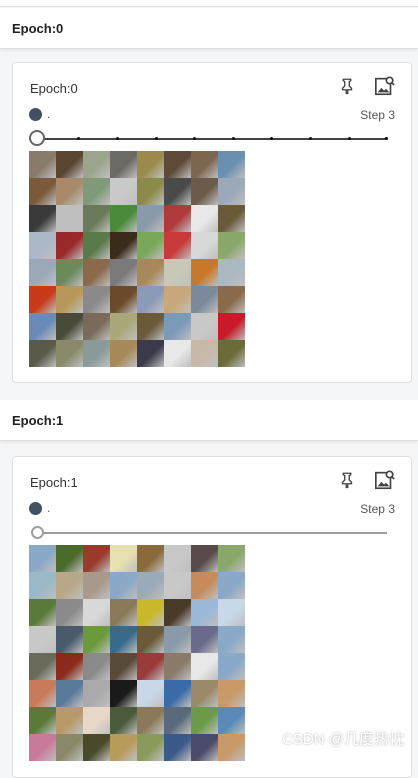 The height and width of the screenshot is (778, 418). I want to click on image-grid, so click(137, 653).